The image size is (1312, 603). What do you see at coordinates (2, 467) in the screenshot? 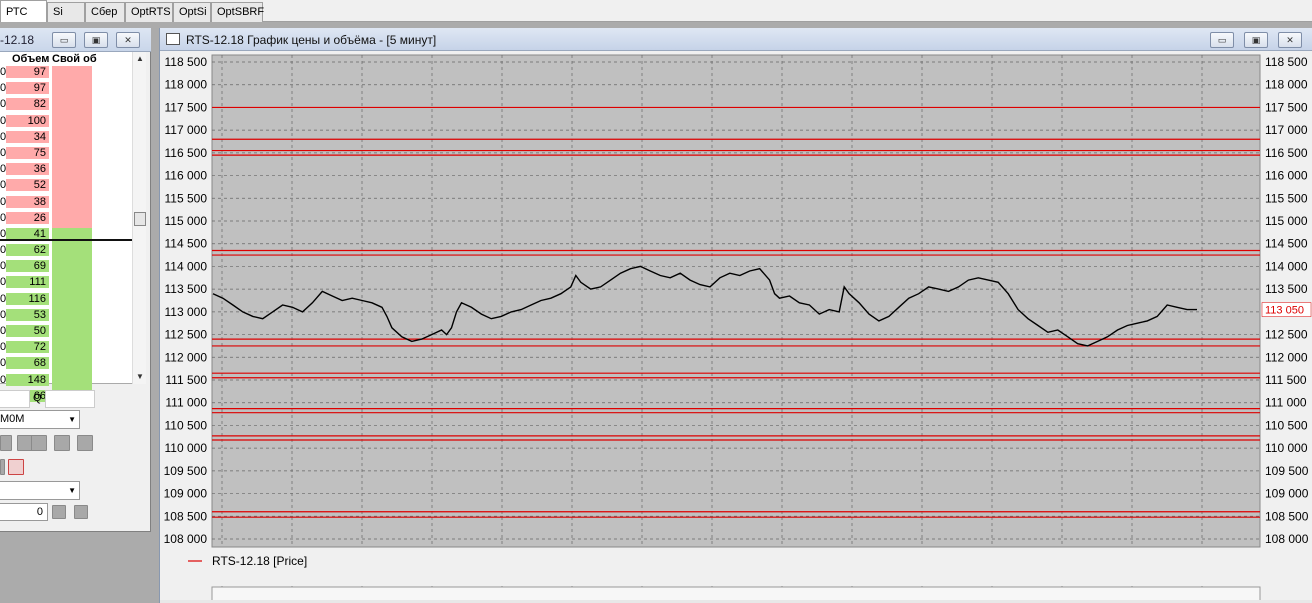
I see `toolbar-small-icon` at bounding box center [2, 467].